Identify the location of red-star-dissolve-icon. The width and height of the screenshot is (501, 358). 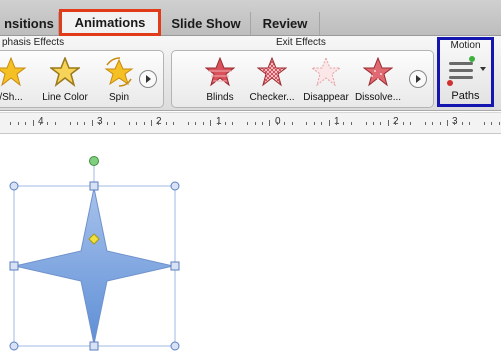
(378, 72).